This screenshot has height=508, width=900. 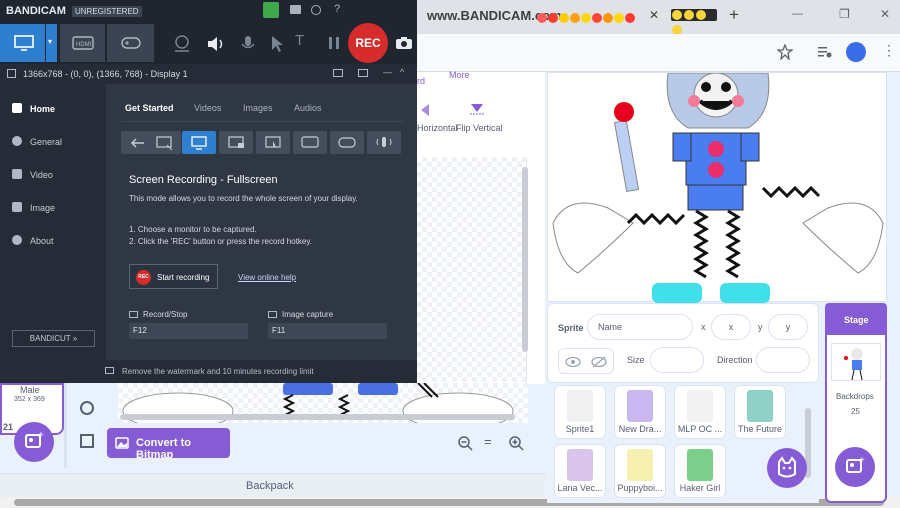 What do you see at coordinates (57, 212) in the screenshot?
I see `nav-image: Image` at bounding box center [57, 212].